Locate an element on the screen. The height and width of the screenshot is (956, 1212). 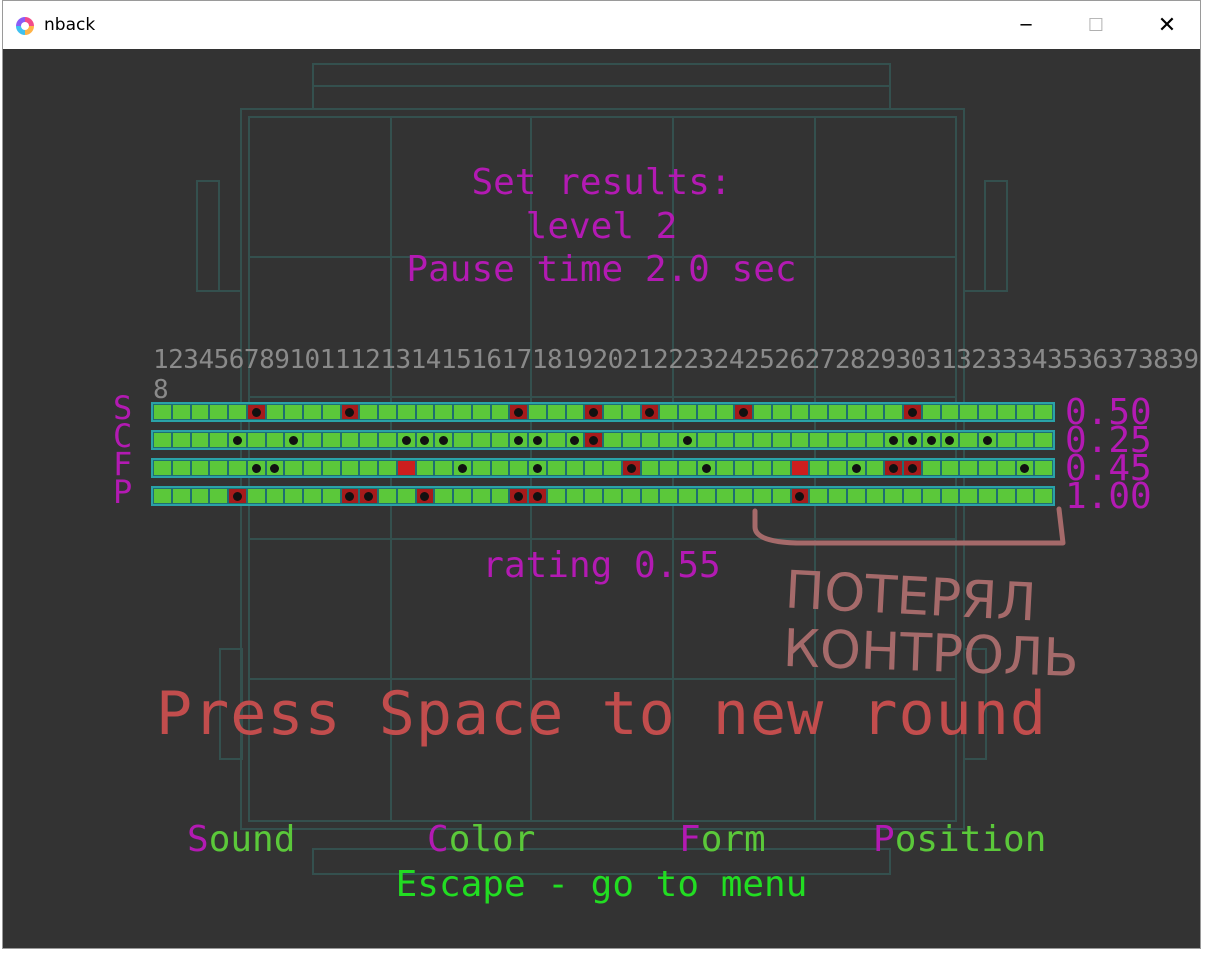
legend-item: Color is located at coordinates (481, 839).